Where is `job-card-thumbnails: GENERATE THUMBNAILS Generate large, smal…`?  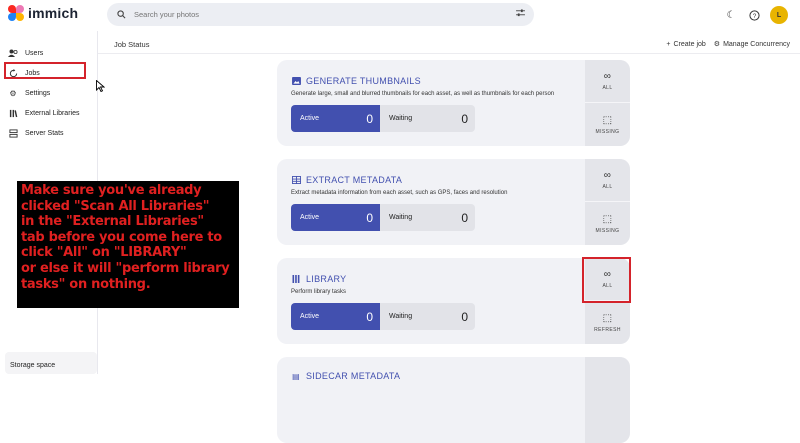
job-card-thumbnails: GENERATE THUMBNAILS Generate large, smal… is located at coordinates (453, 103).